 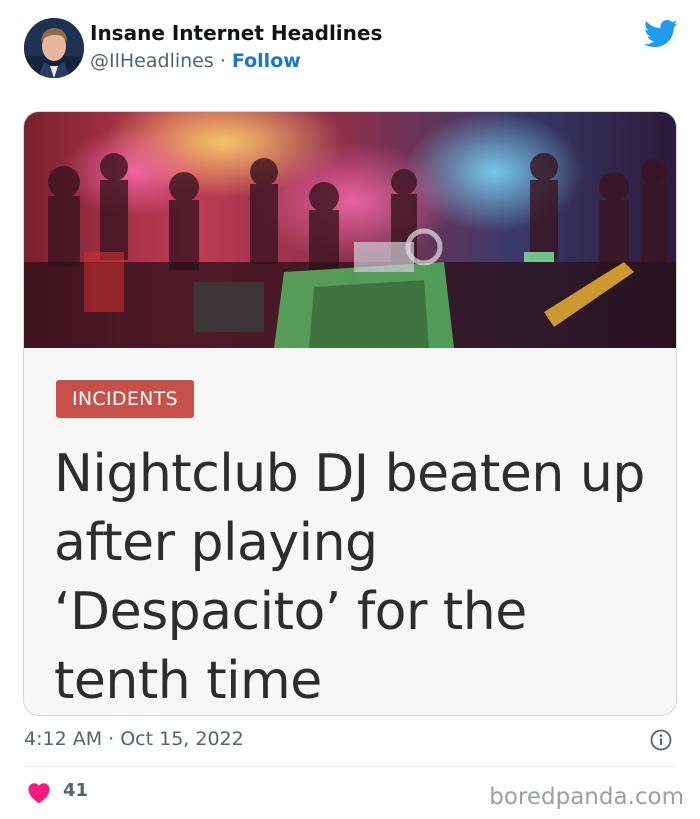 What do you see at coordinates (236, 33) in the screenshot?
I see `author-name: Insane Internet Headlines` at bounding box center [236, 33].